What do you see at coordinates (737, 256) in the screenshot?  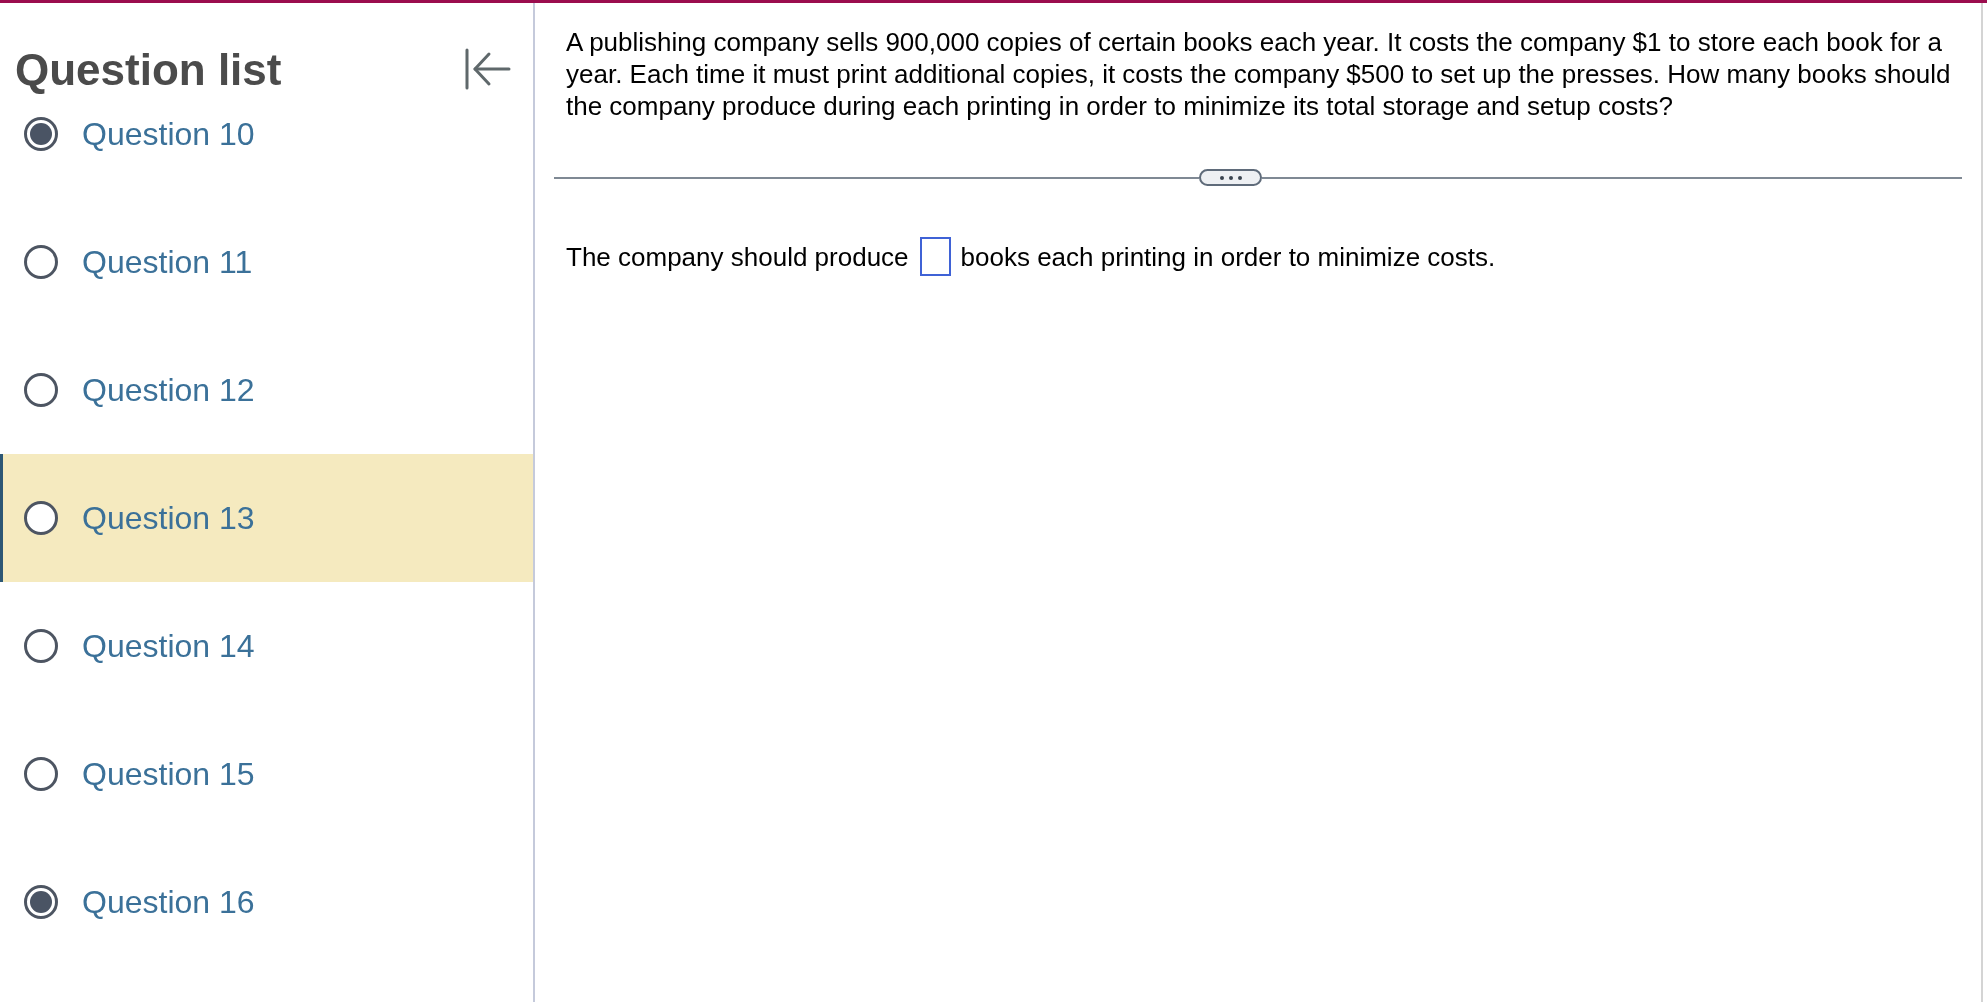 I see `answer-prompt-text: The company should produce` at bounding box center [737, 256].